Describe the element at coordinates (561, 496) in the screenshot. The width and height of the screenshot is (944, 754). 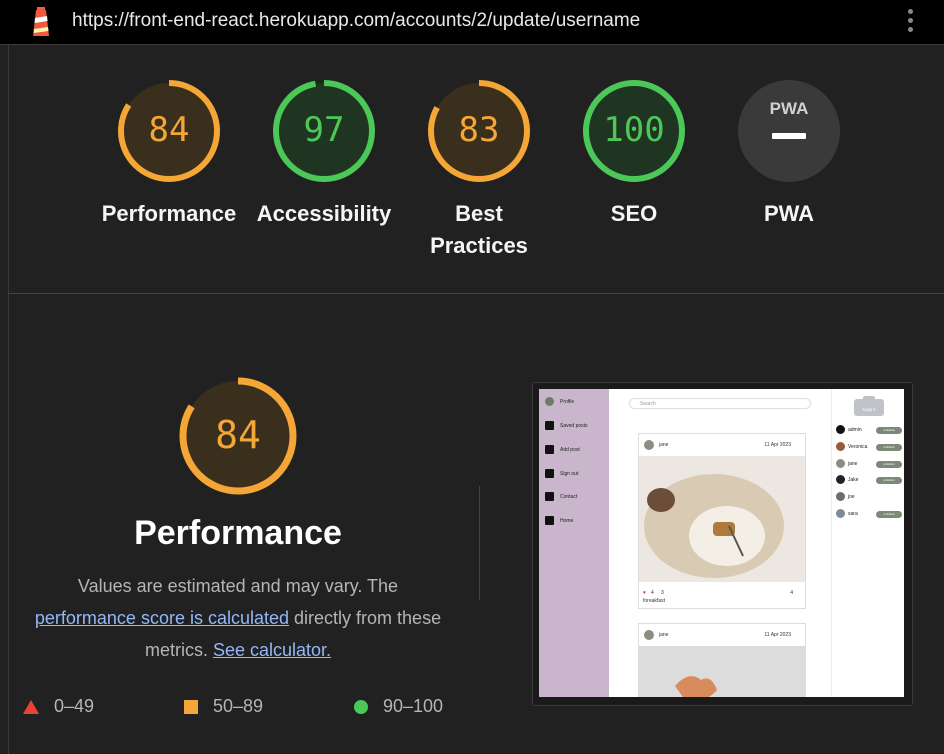
I see `thumb-nav-item: Contact` at that location.